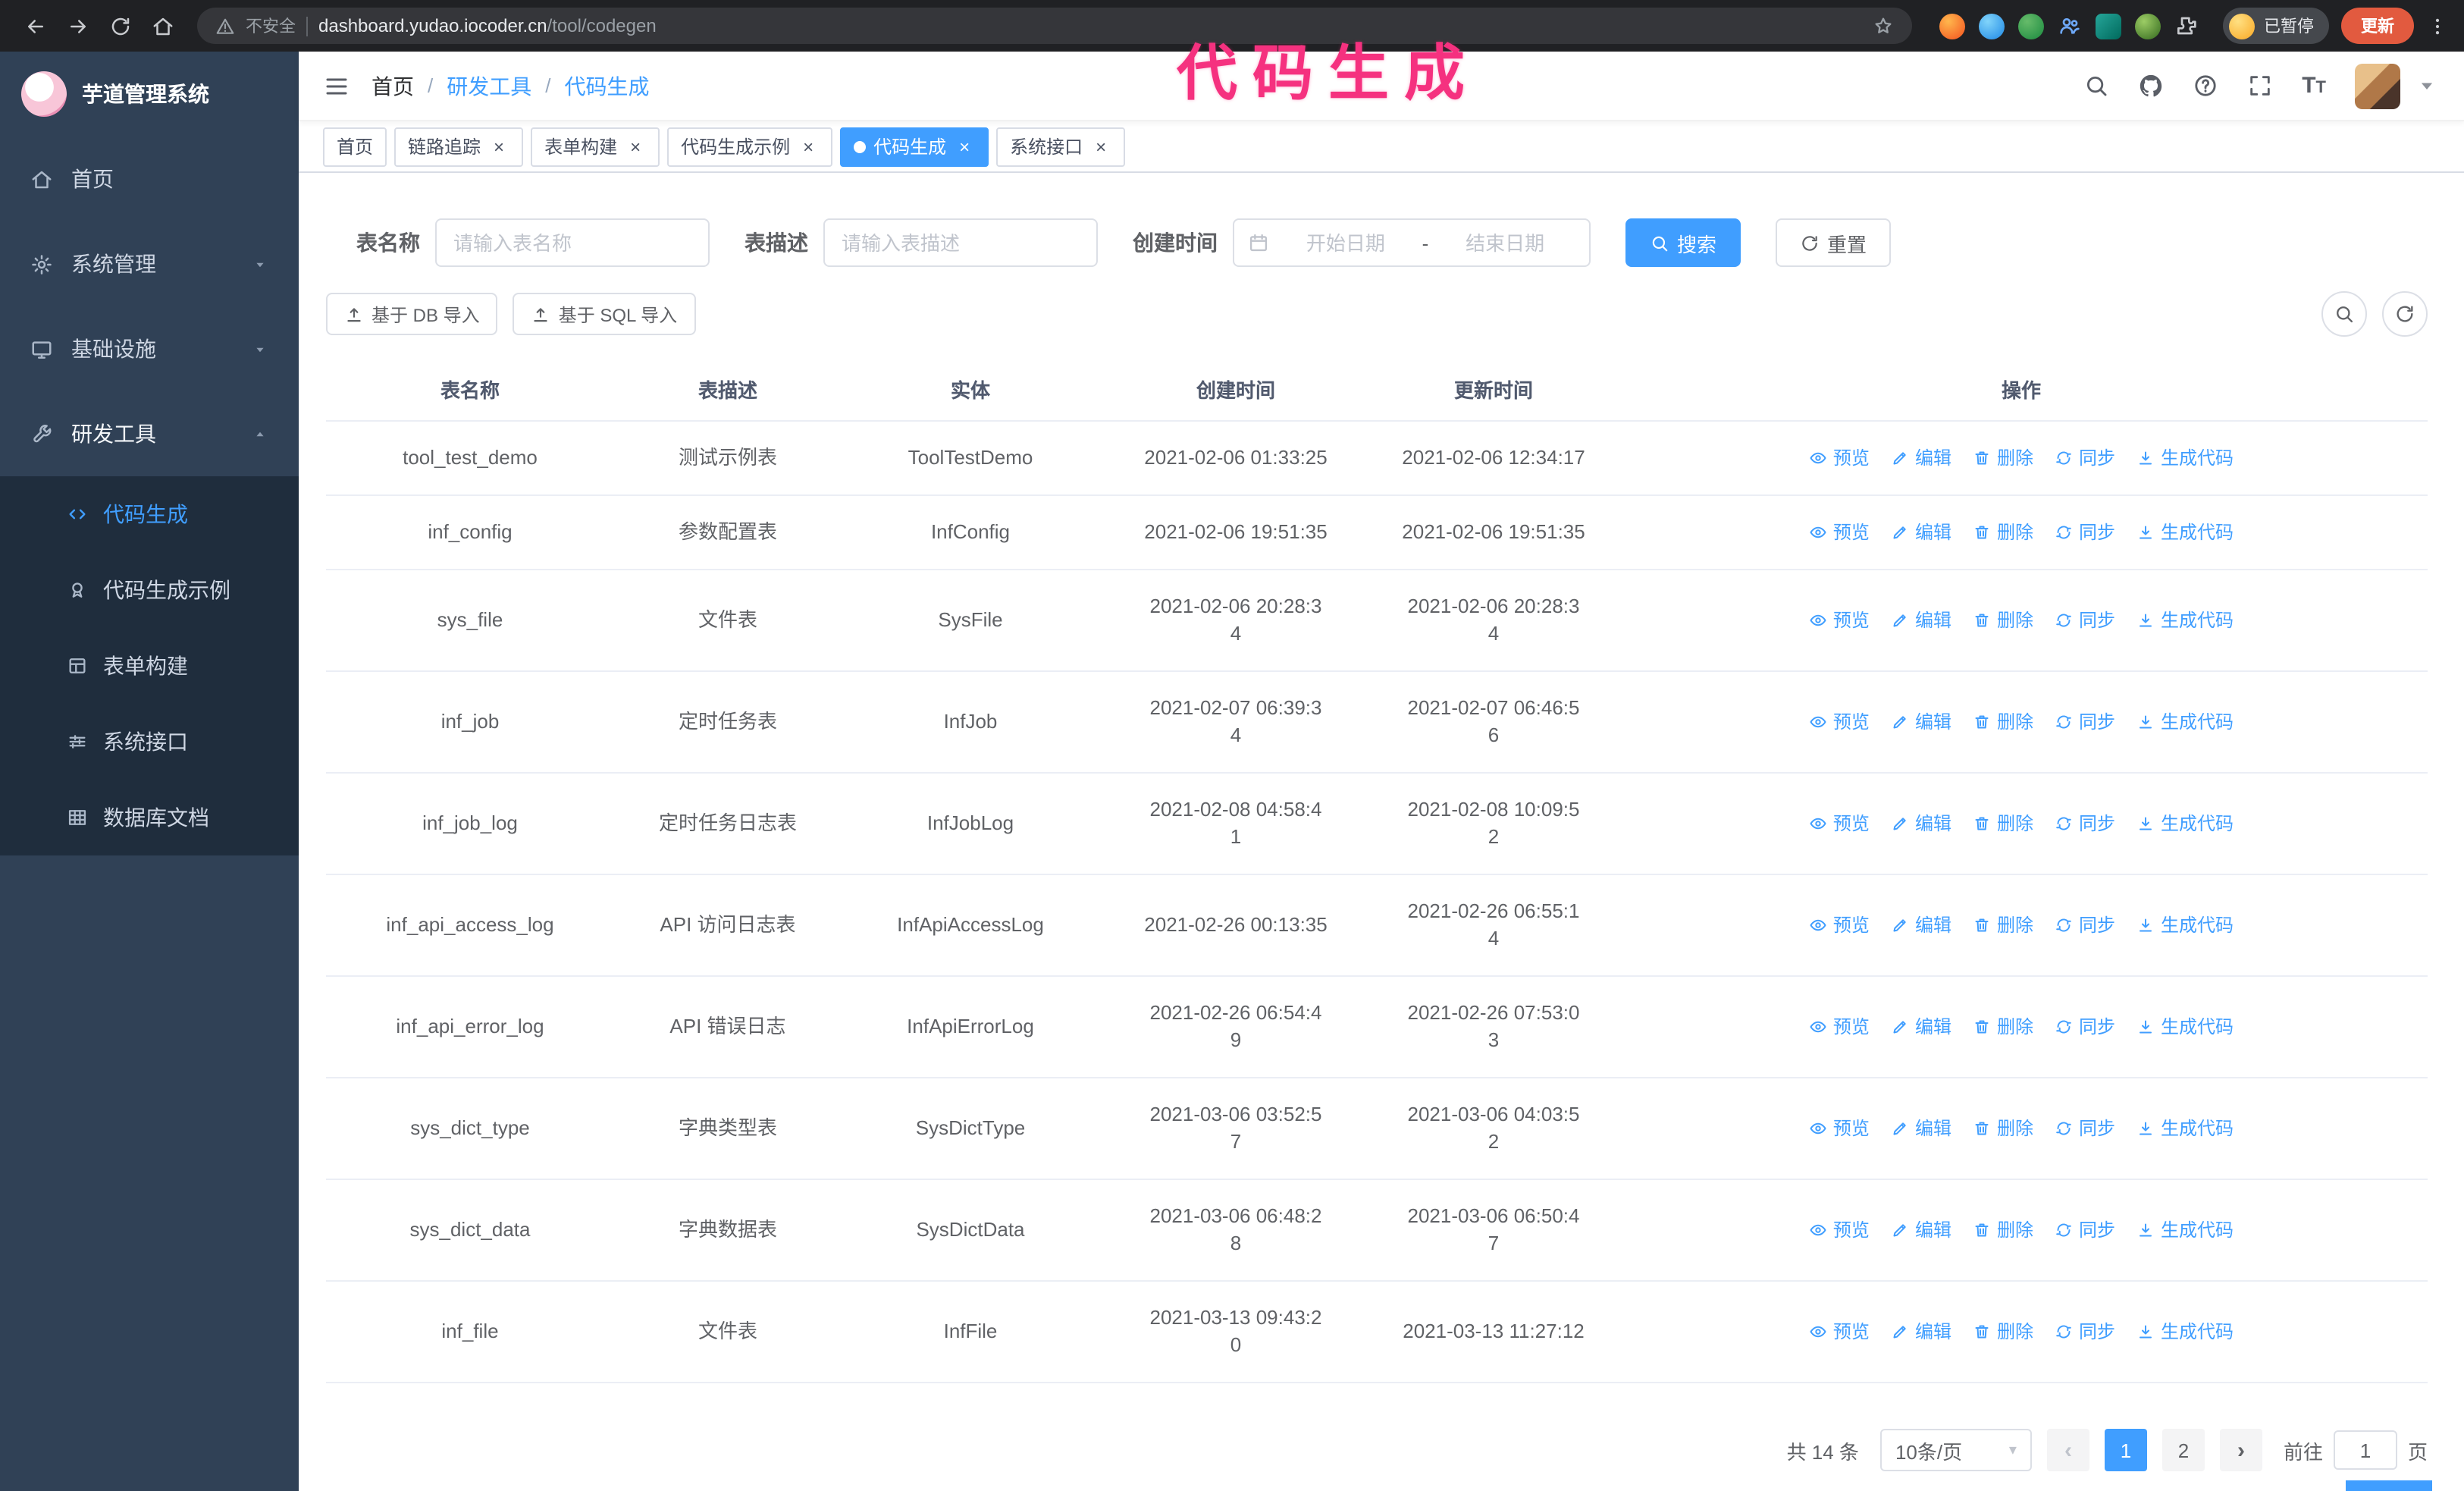 The image size is (2464, 1491). What do you see at coordinates (392, 86) in the screenshot?
I see `breadcrumb-home: 首页` at bounding box center [392, 86].